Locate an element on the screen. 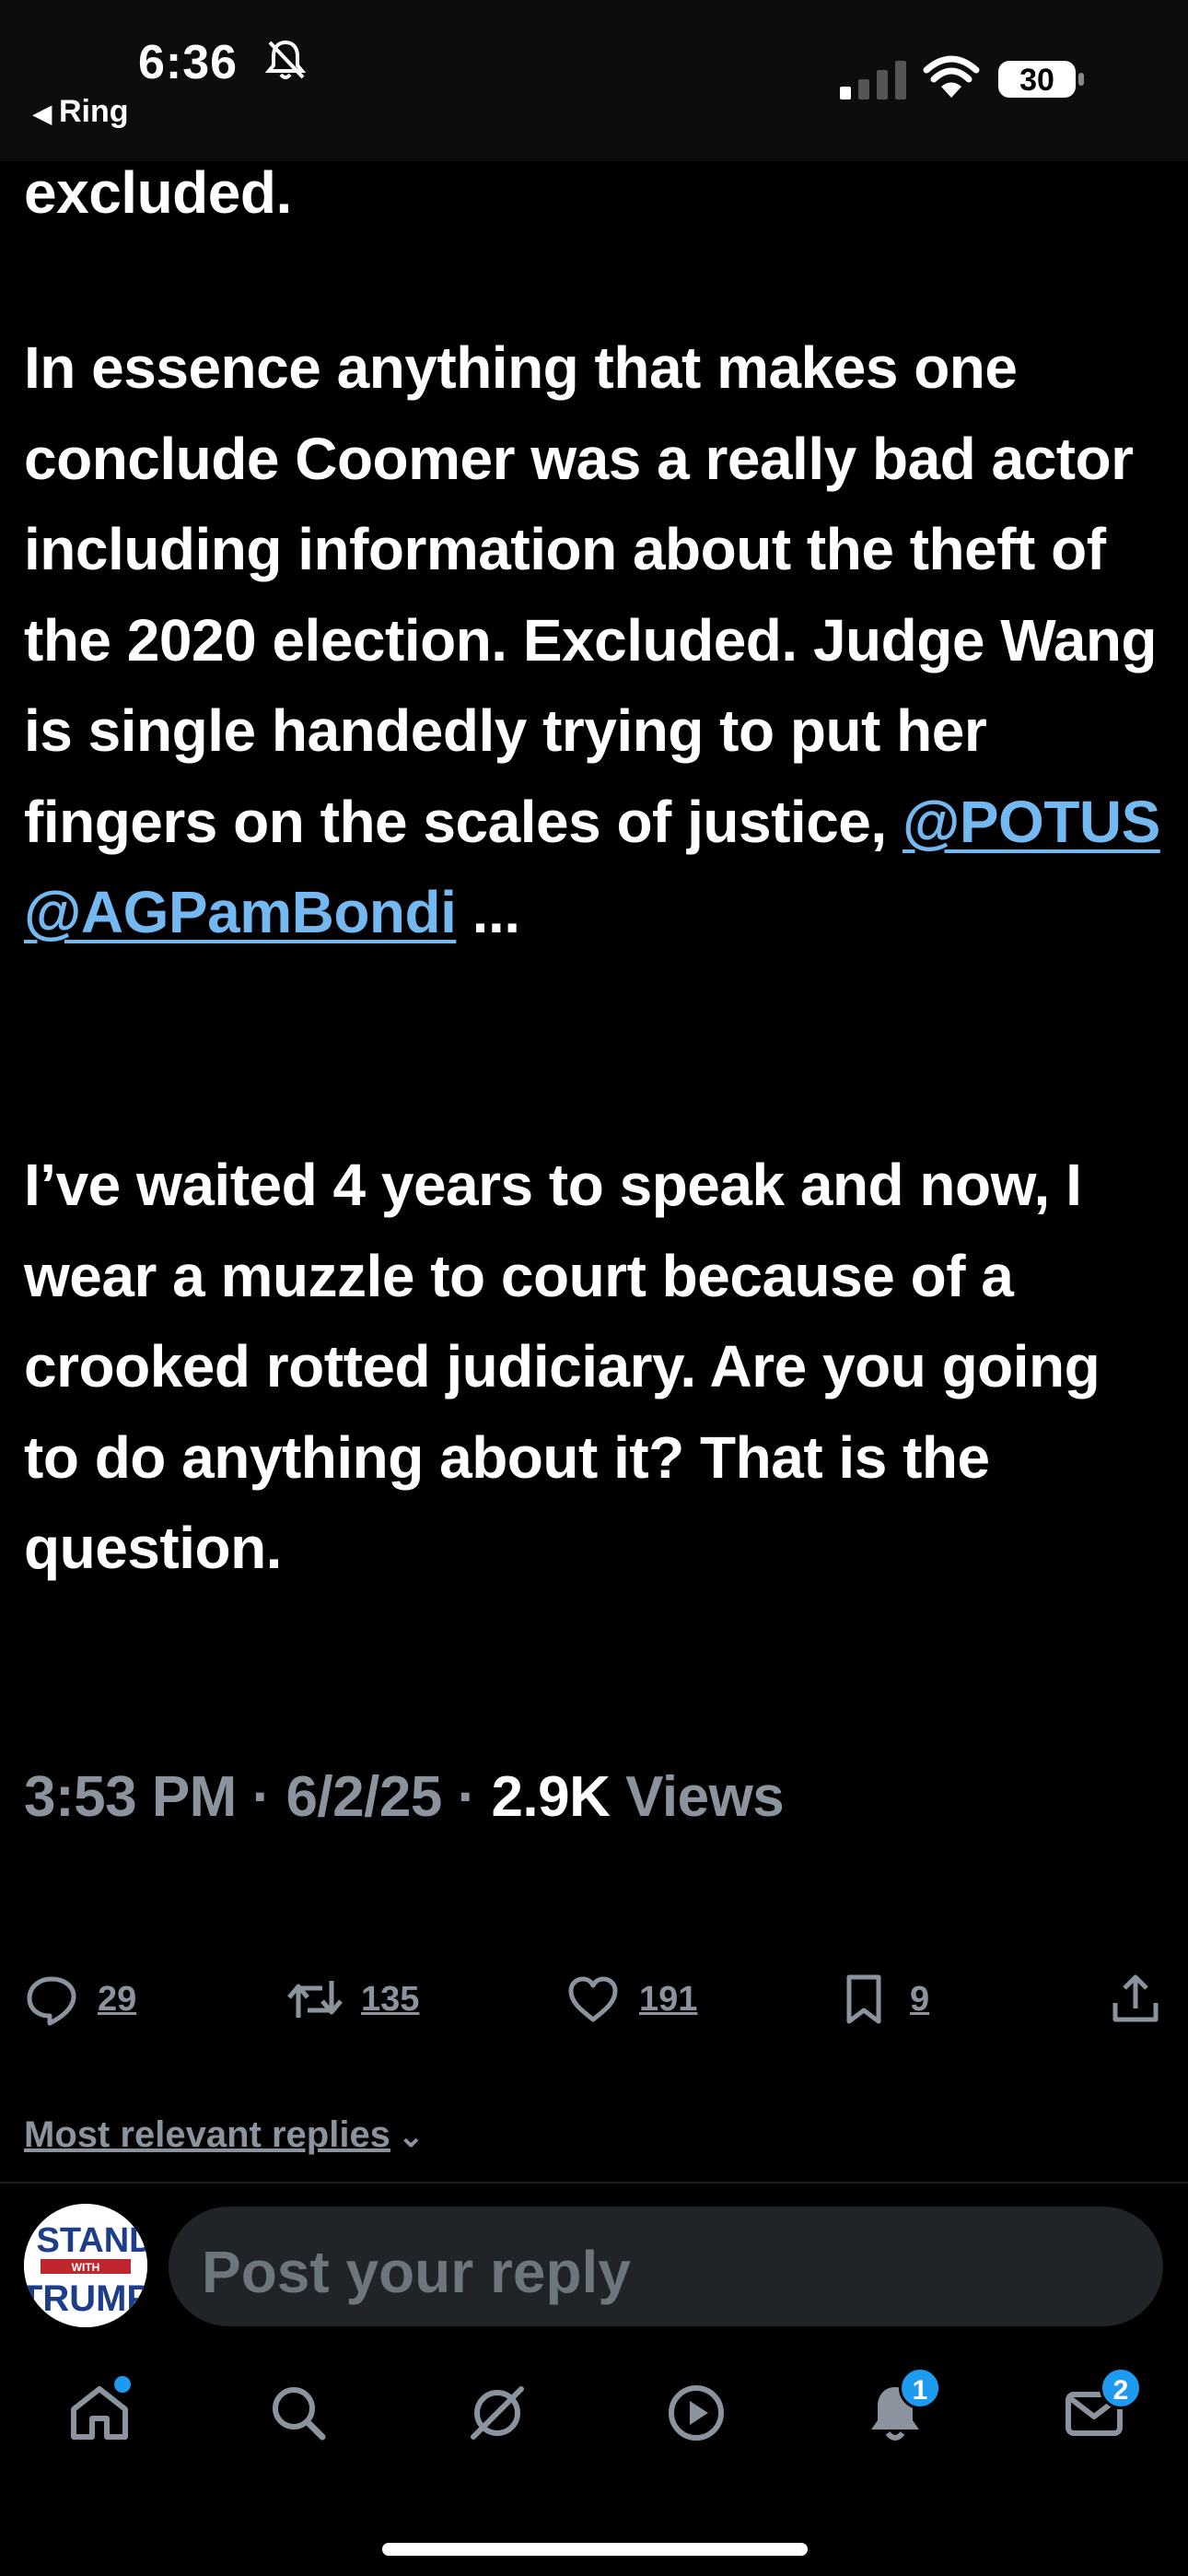 The height and width of the screenshot is (2576, 1188). reply-input: Post your reply is located at coordinates (666, 2266).